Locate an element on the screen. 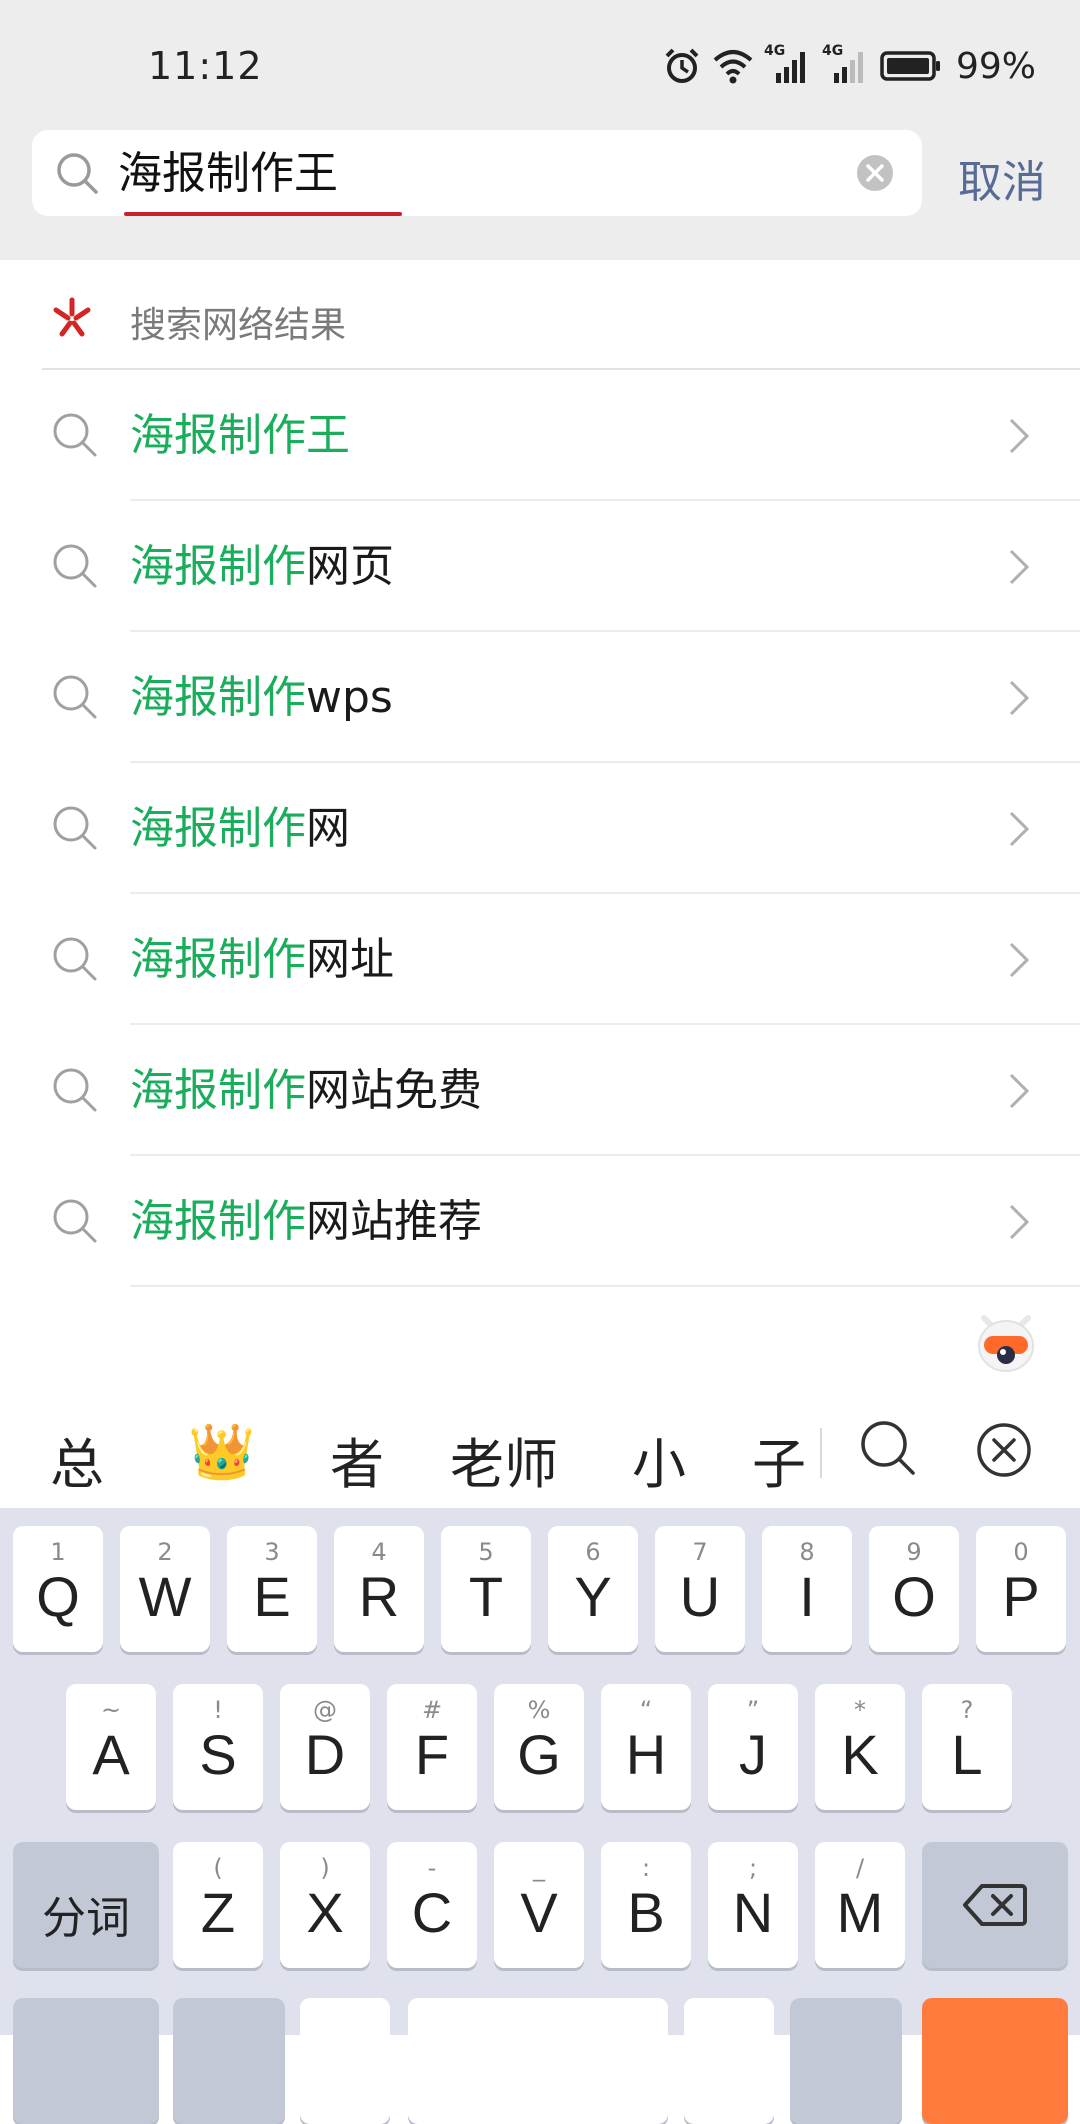 The image size is (1080, 2124). key-c: -C is located at coordinates (432, 1905).